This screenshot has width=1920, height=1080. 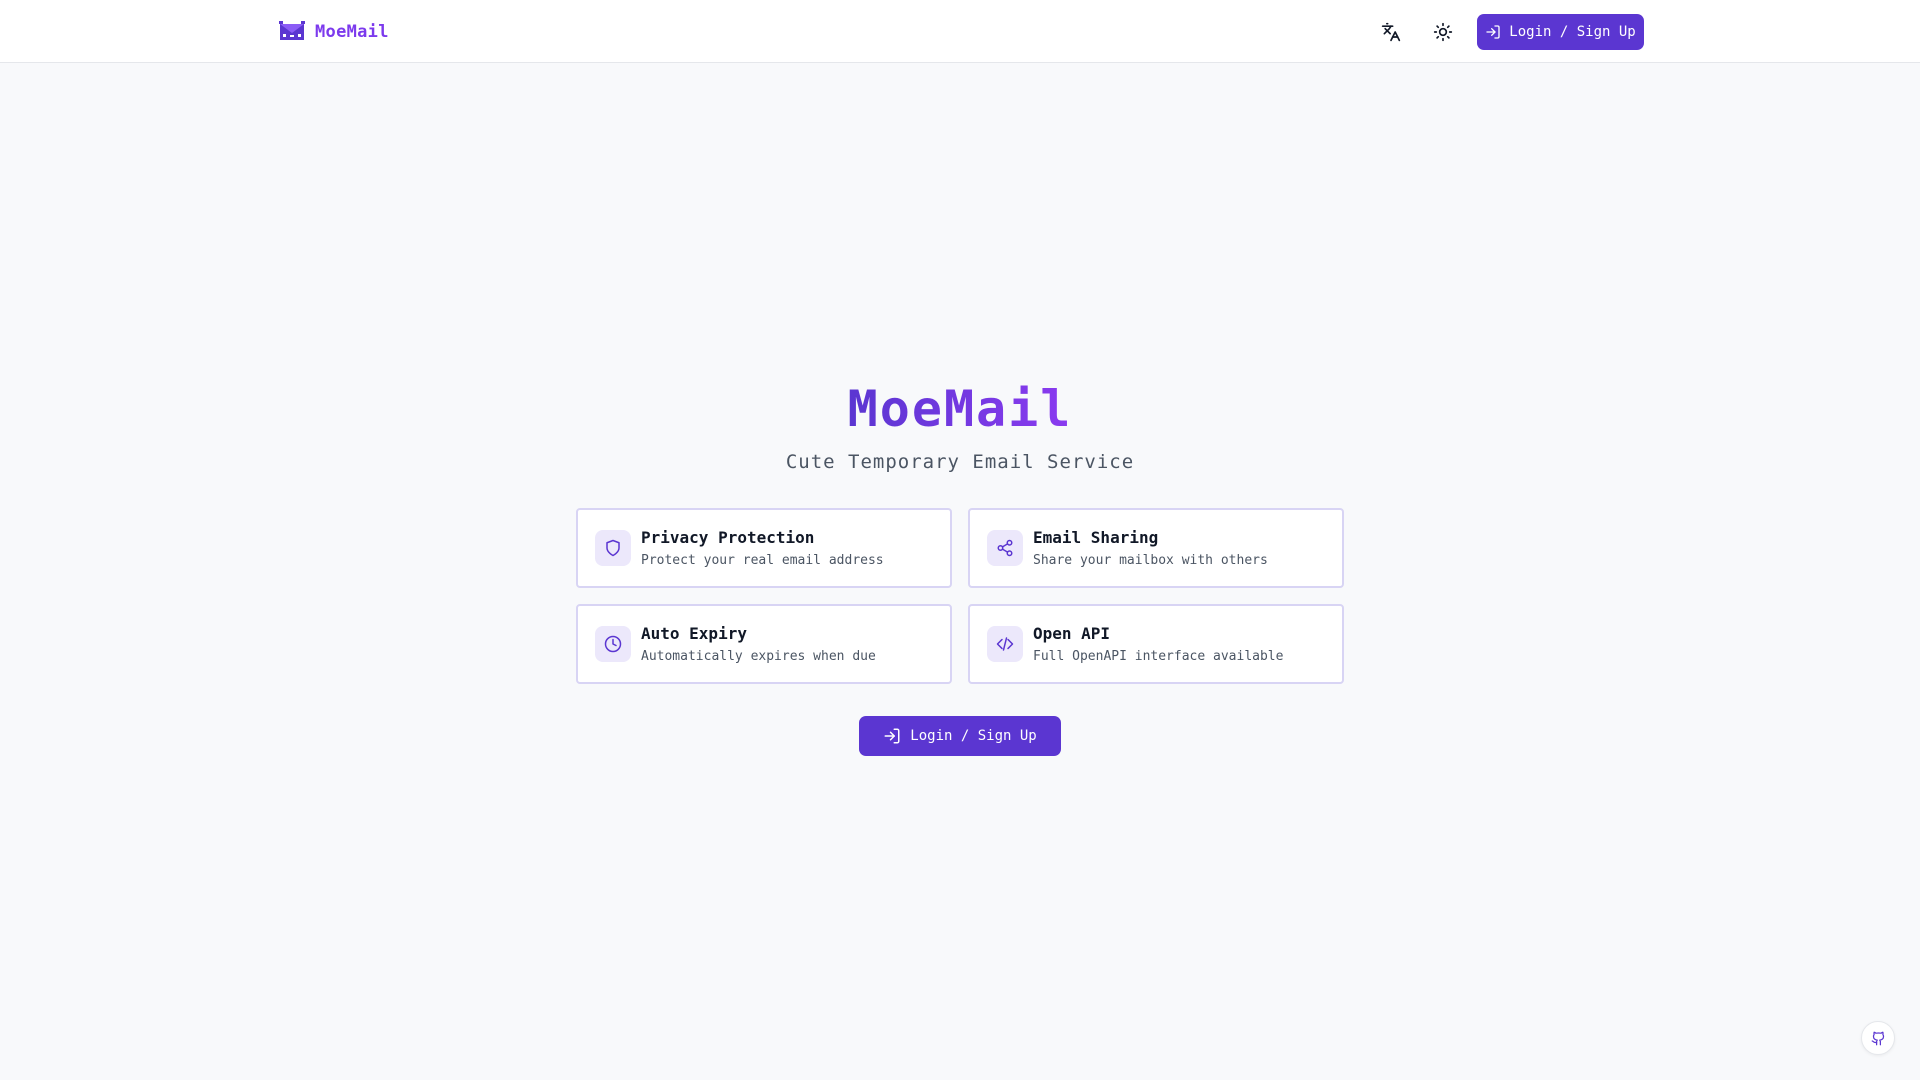 What do you see at coordinates (758, 656) in the screenshot?
I see `feature-description: Automatically expires when due` at bounding box center [758, 656].